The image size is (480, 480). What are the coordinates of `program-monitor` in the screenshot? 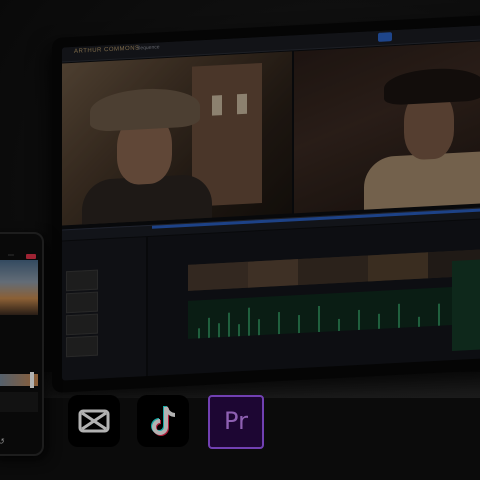 It's located at (387, 126).